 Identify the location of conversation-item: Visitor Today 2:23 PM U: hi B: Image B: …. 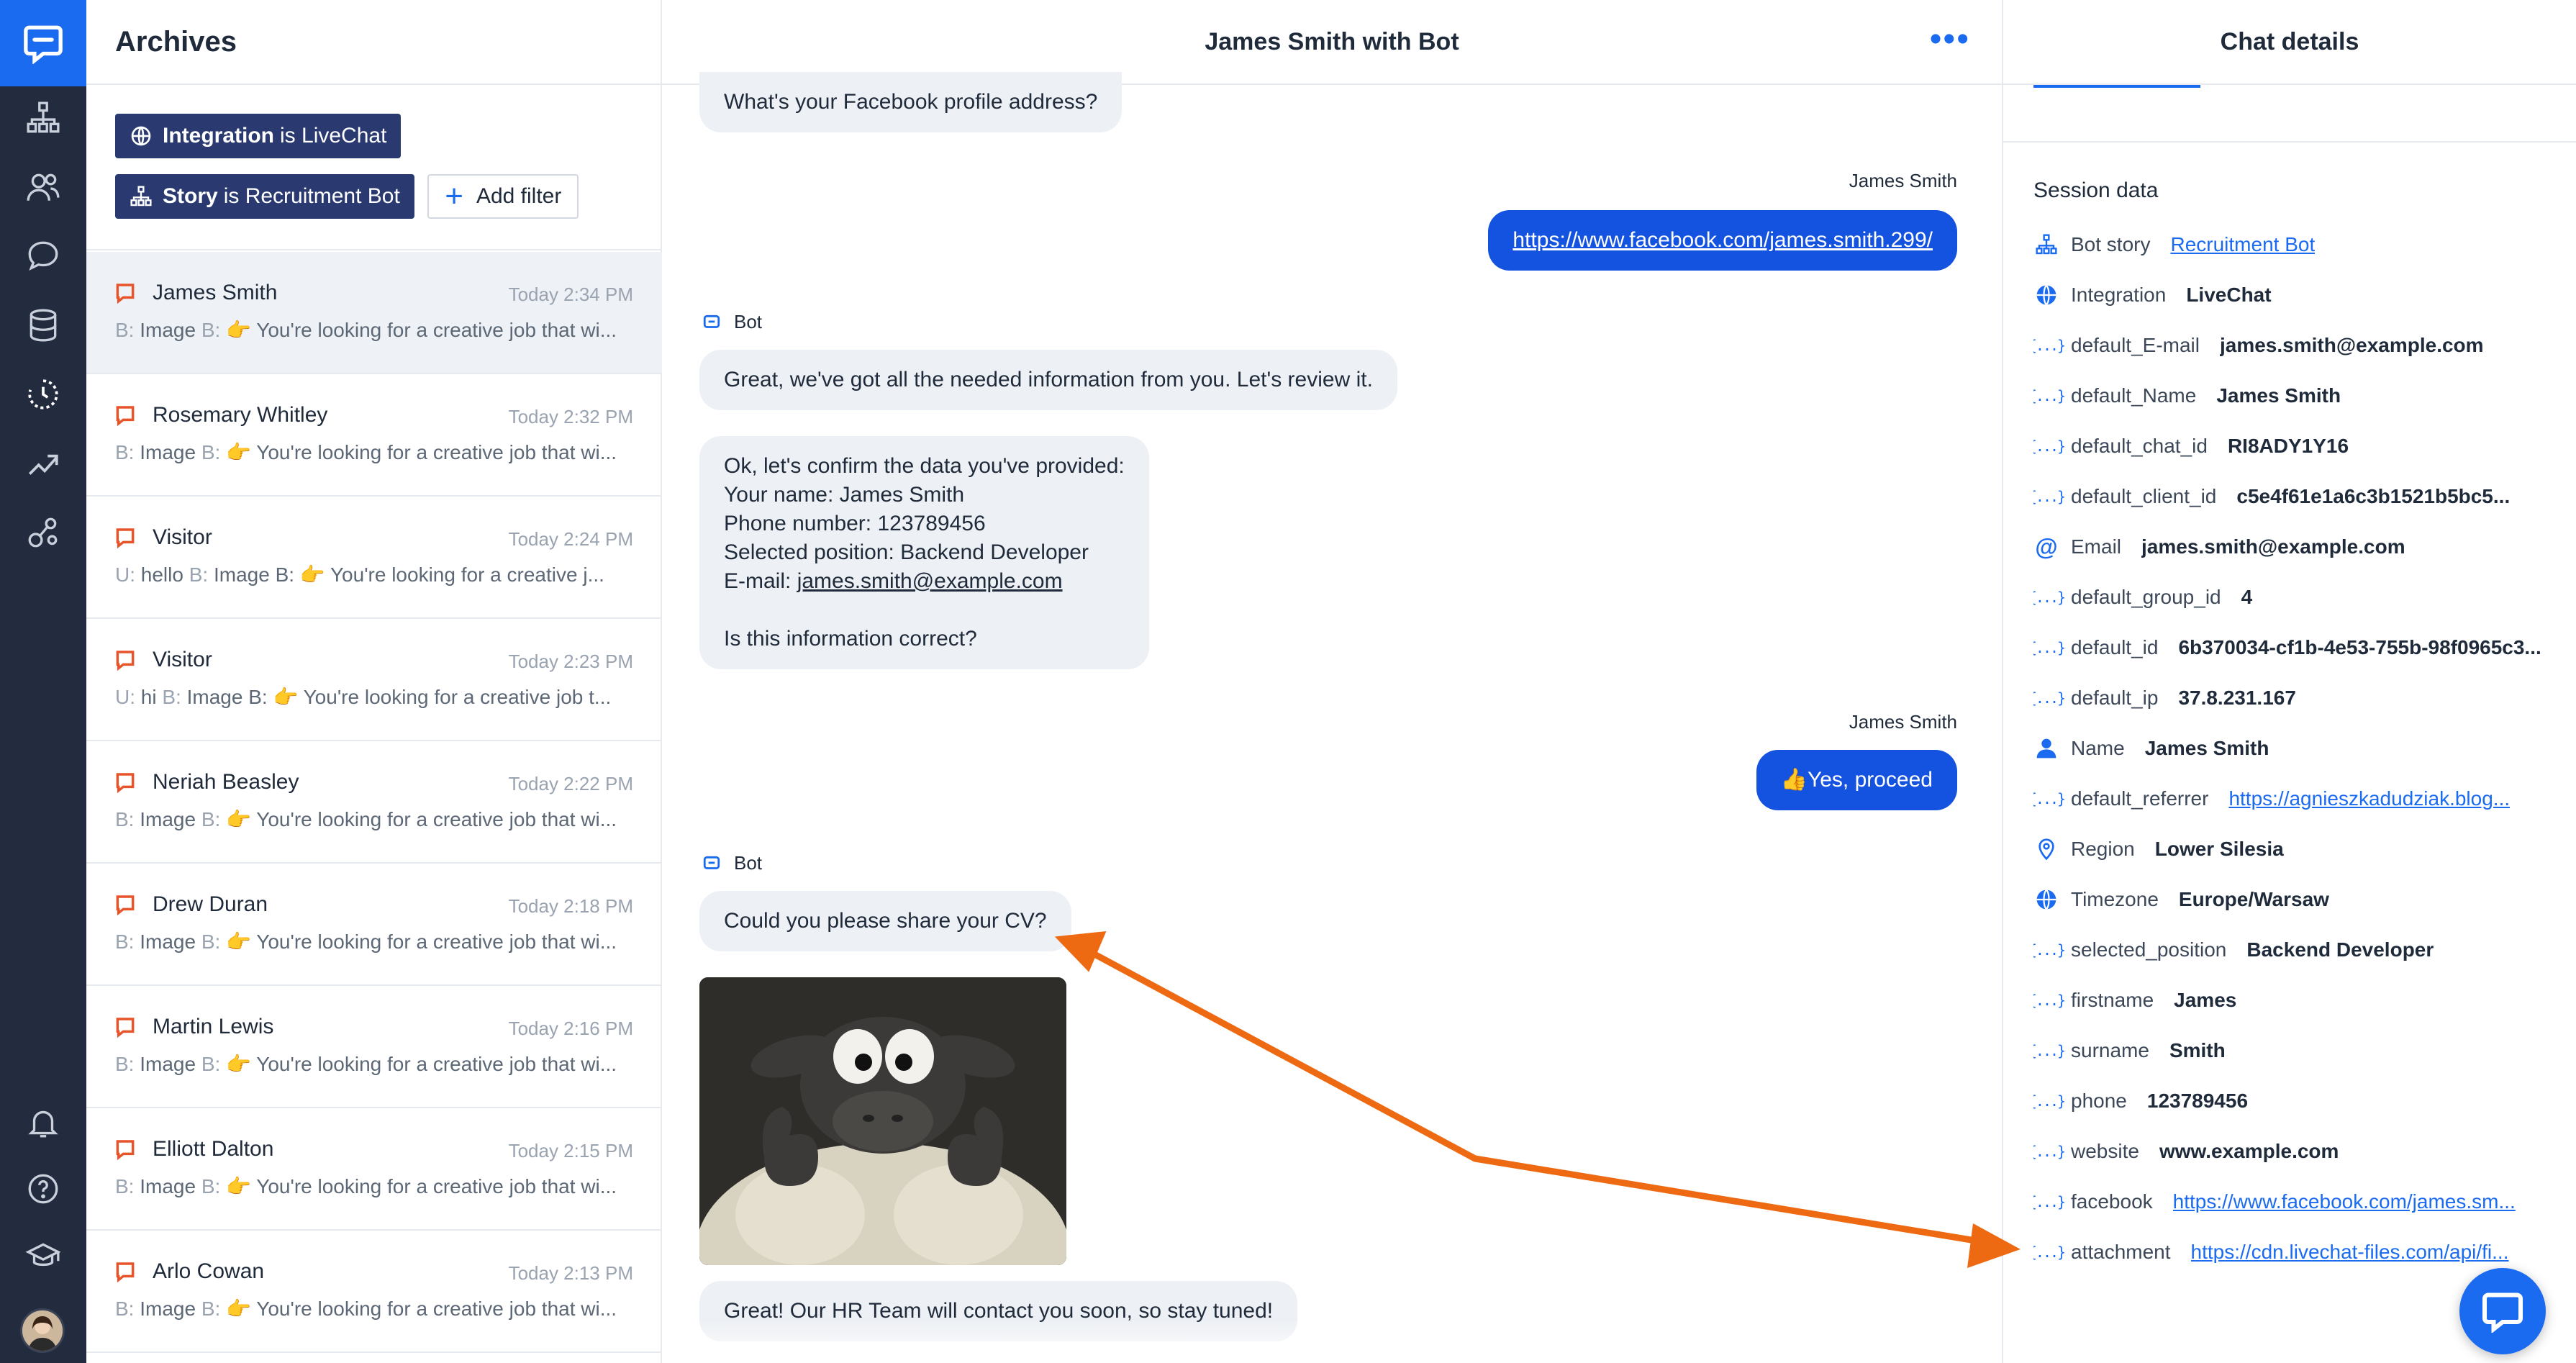
(374, 680).